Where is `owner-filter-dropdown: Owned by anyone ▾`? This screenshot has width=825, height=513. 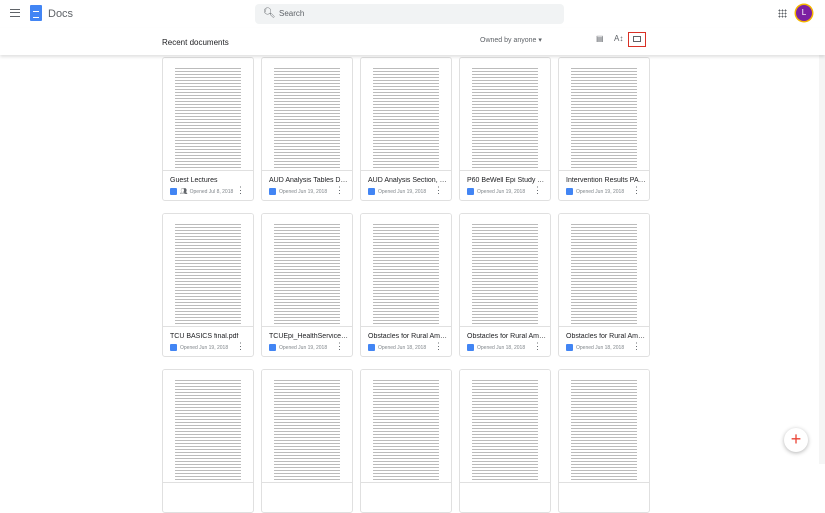
owner-filter-dropdown: Owned by anyone ▾ is located at coordinates (511, 40).